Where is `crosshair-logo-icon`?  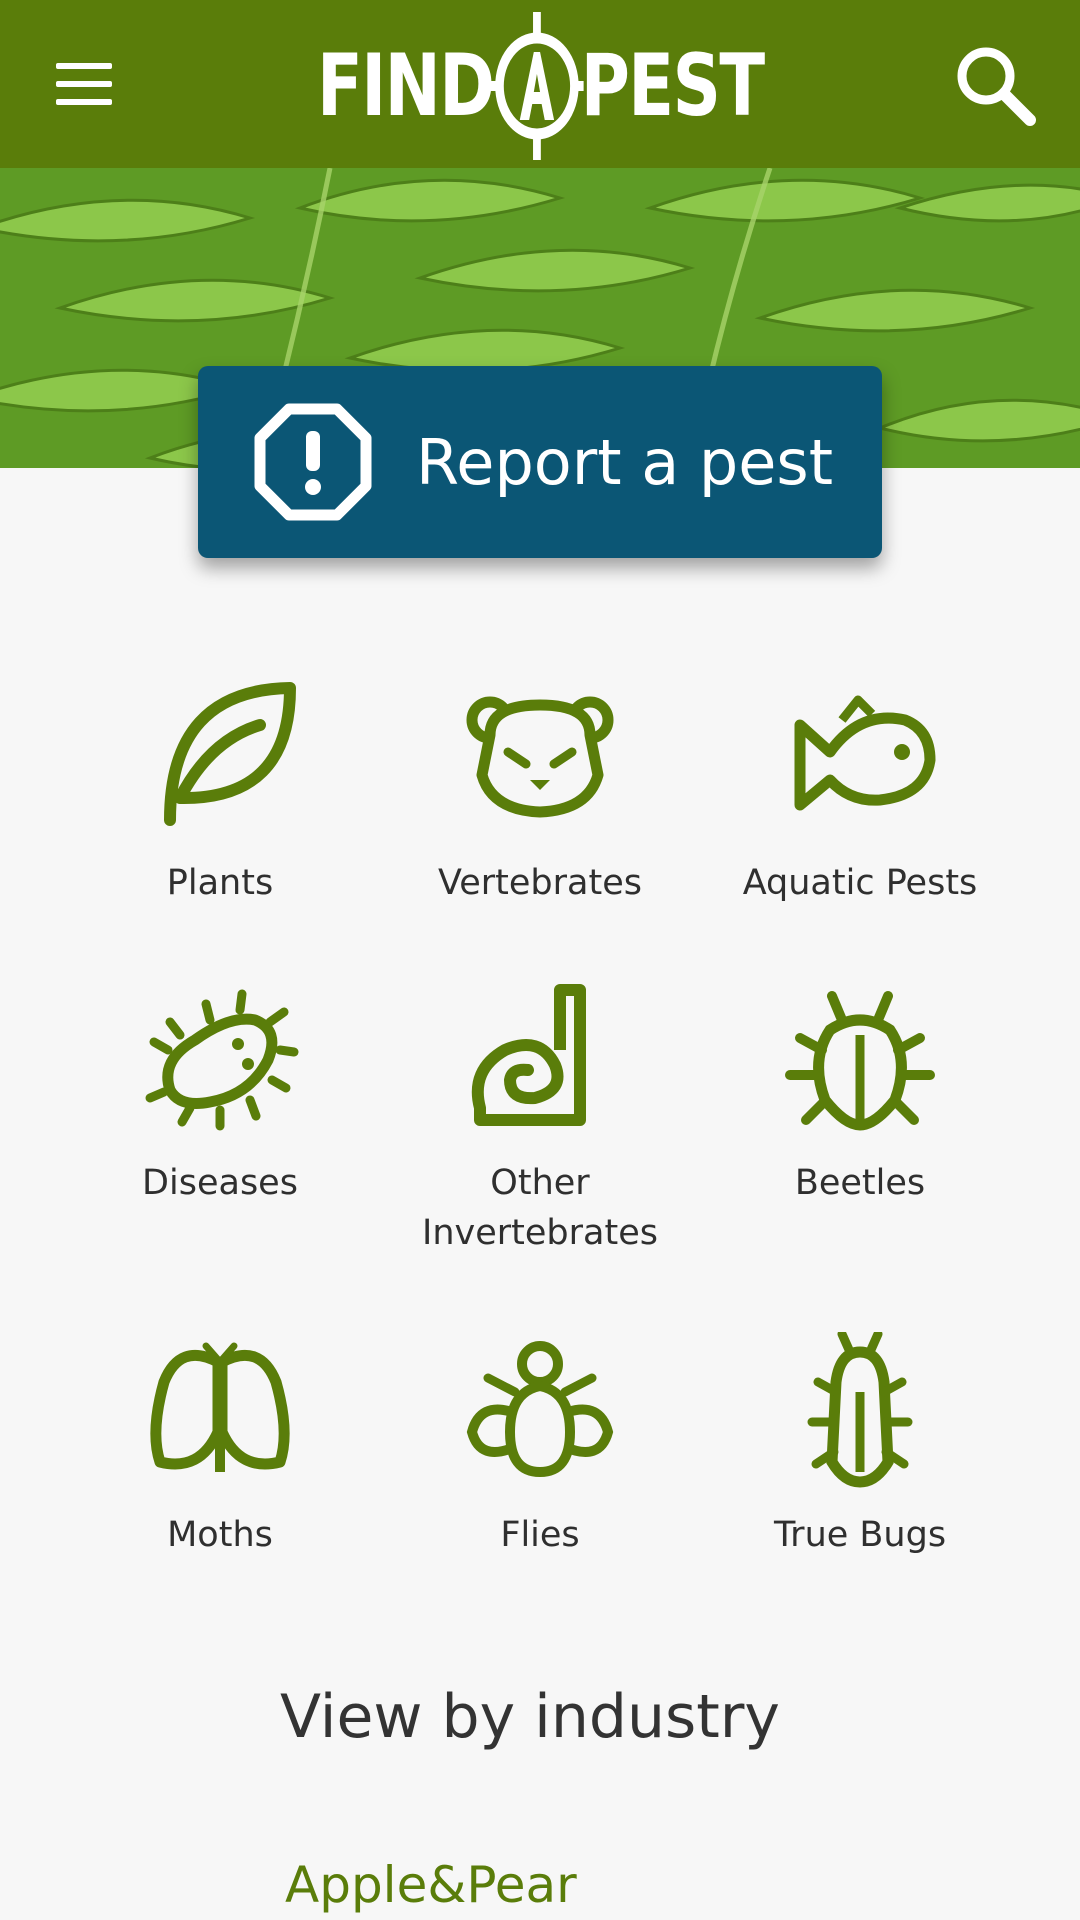
crosshair-logo-icon is located at coordinates (536, 86).